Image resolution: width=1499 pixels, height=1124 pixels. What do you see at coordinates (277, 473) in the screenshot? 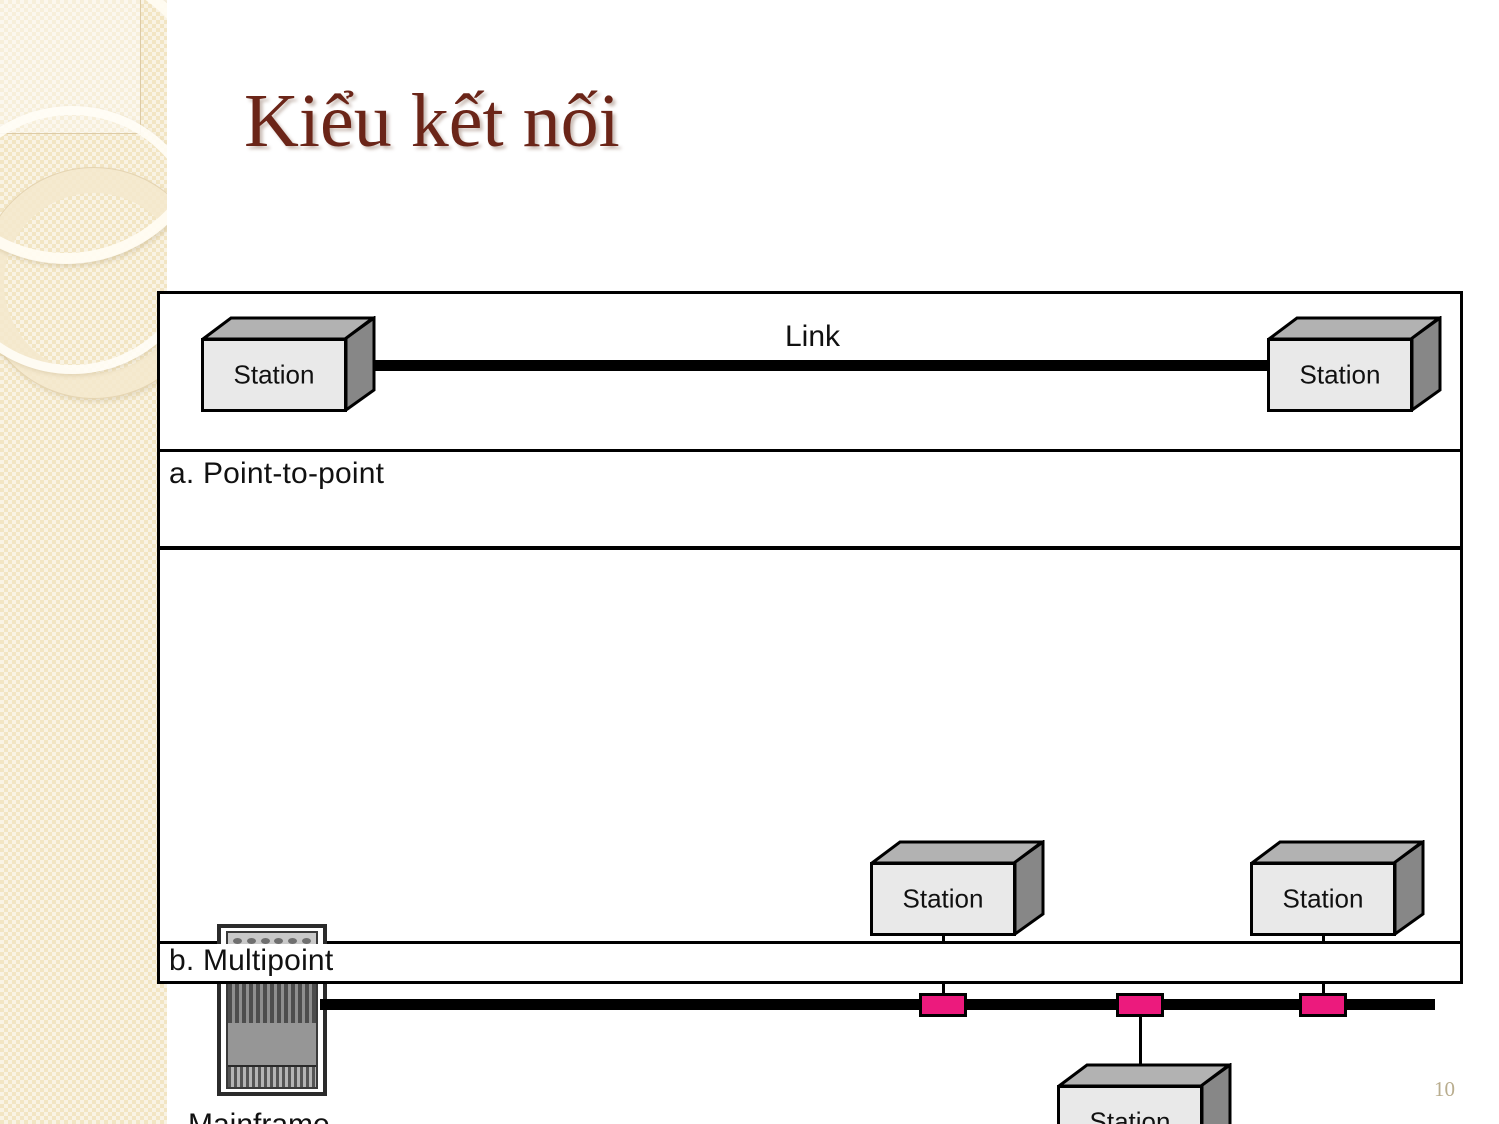
I see `caption-label-point-to-point: a. Point-to-point` at bounding box center [277, 473].